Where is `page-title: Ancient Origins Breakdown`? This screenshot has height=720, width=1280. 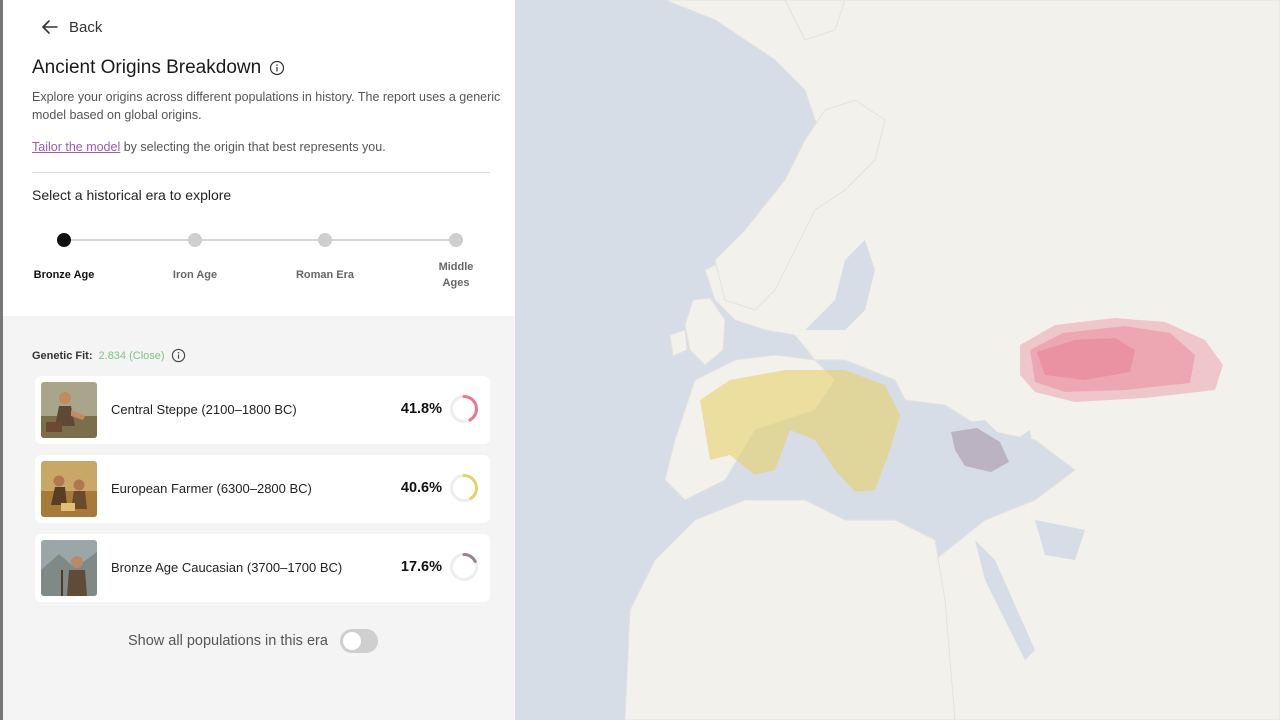
page-title: Ancient Origins Breakdown is located at coordinates (147, 67).